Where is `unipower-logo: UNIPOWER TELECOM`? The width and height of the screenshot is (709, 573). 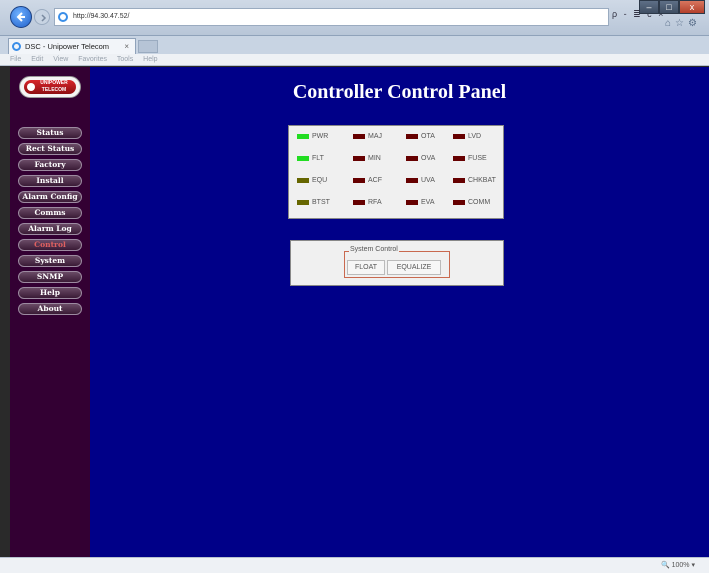
unipower-logo: UNIPOWER TELECOM is located at coordinates (50, 87).